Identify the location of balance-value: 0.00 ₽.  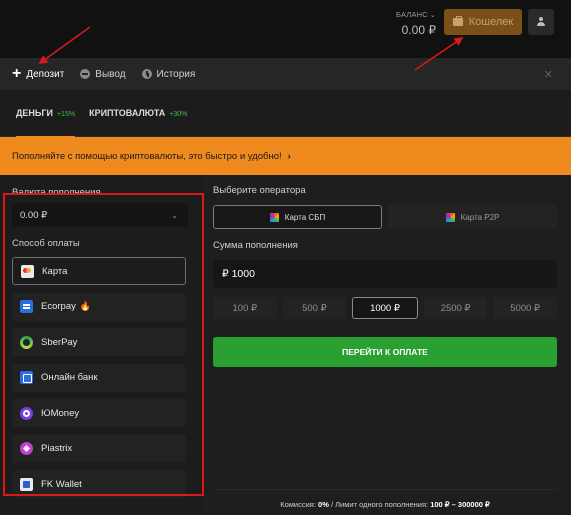
(418, 30).